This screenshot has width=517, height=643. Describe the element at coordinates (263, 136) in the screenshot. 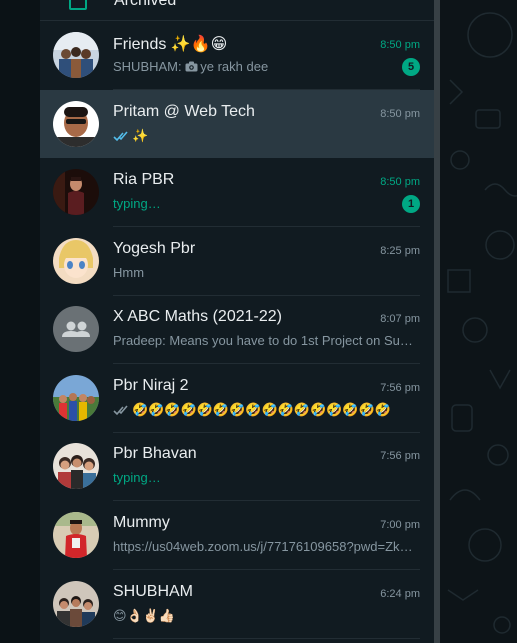

I see `chat-preview: ✨` at that location.